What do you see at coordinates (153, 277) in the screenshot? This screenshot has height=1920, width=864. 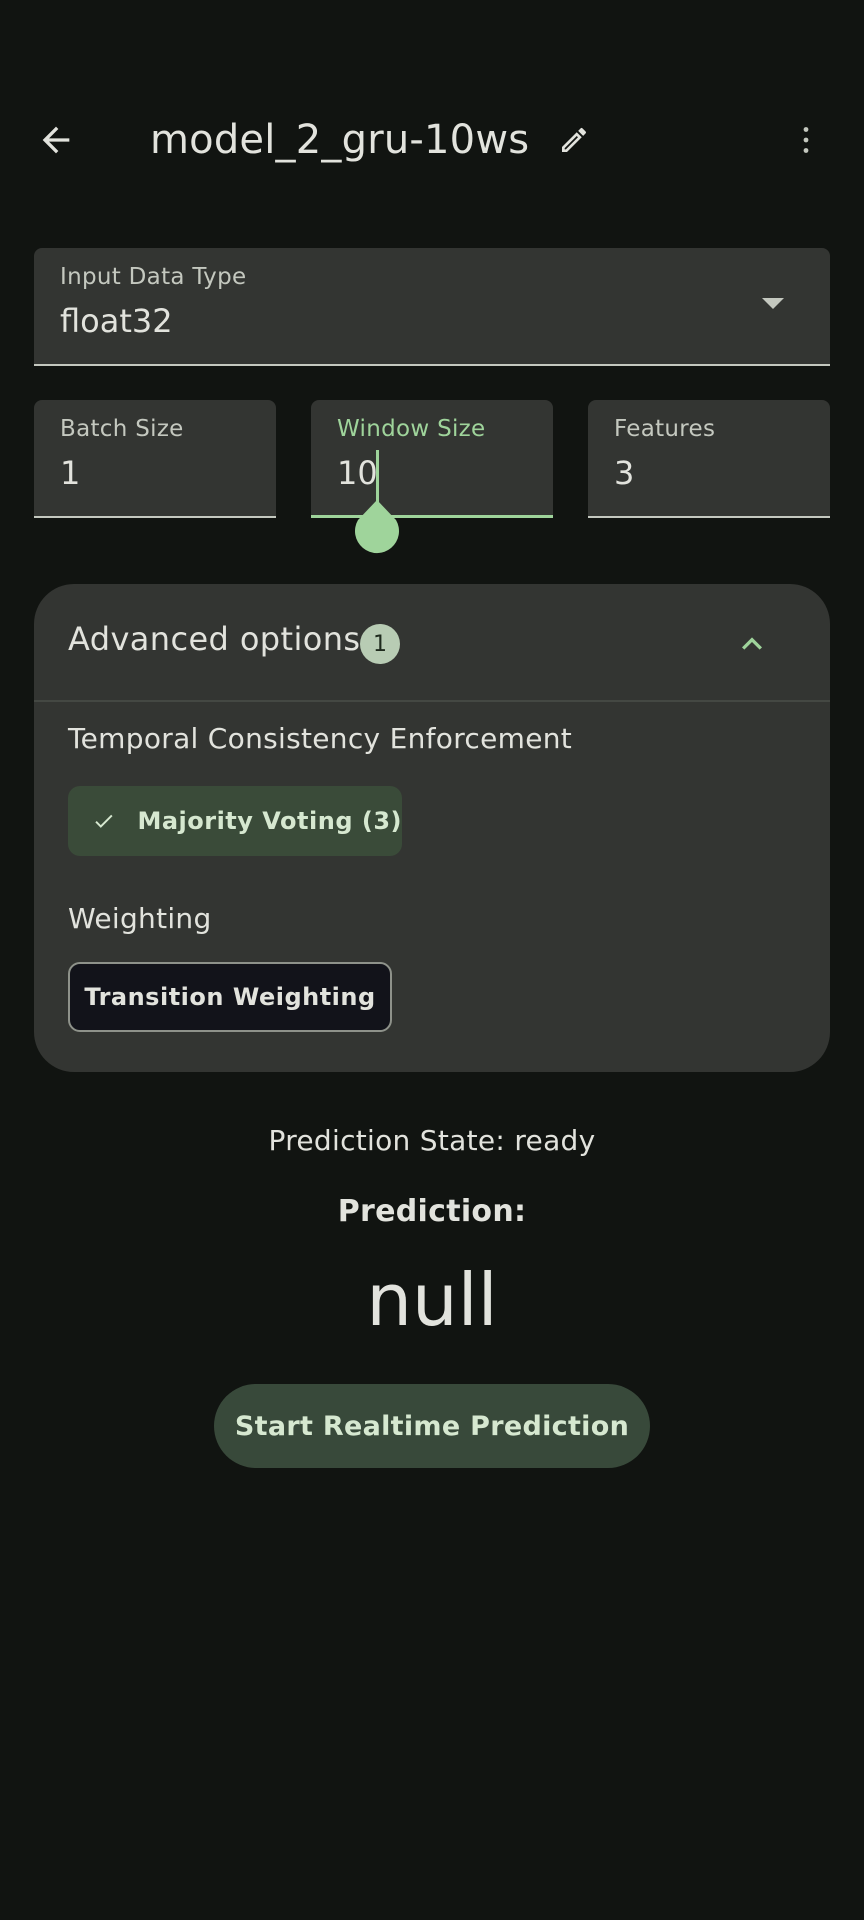 I see `input-data-type-label: Input Data Type` at bounding box center [153, 277].